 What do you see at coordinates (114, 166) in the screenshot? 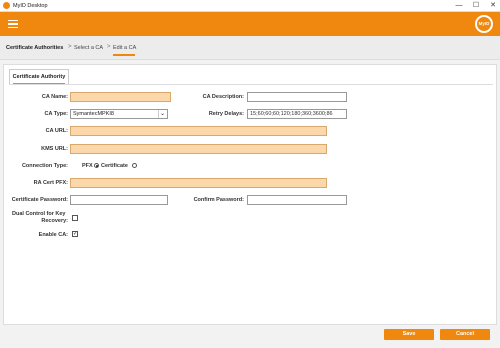
I see `connection-type-certificate-label: Certificate` at bounding box center [114, 166].